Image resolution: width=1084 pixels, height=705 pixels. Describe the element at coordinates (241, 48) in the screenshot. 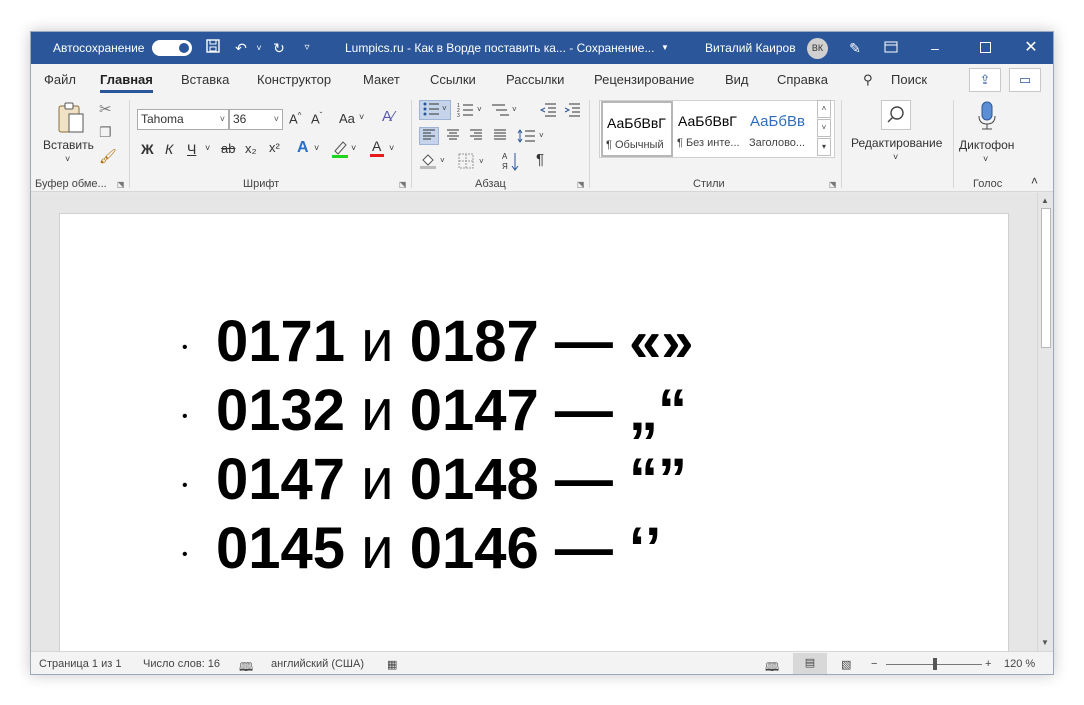

I see `undo-icon: ↶` at that location.